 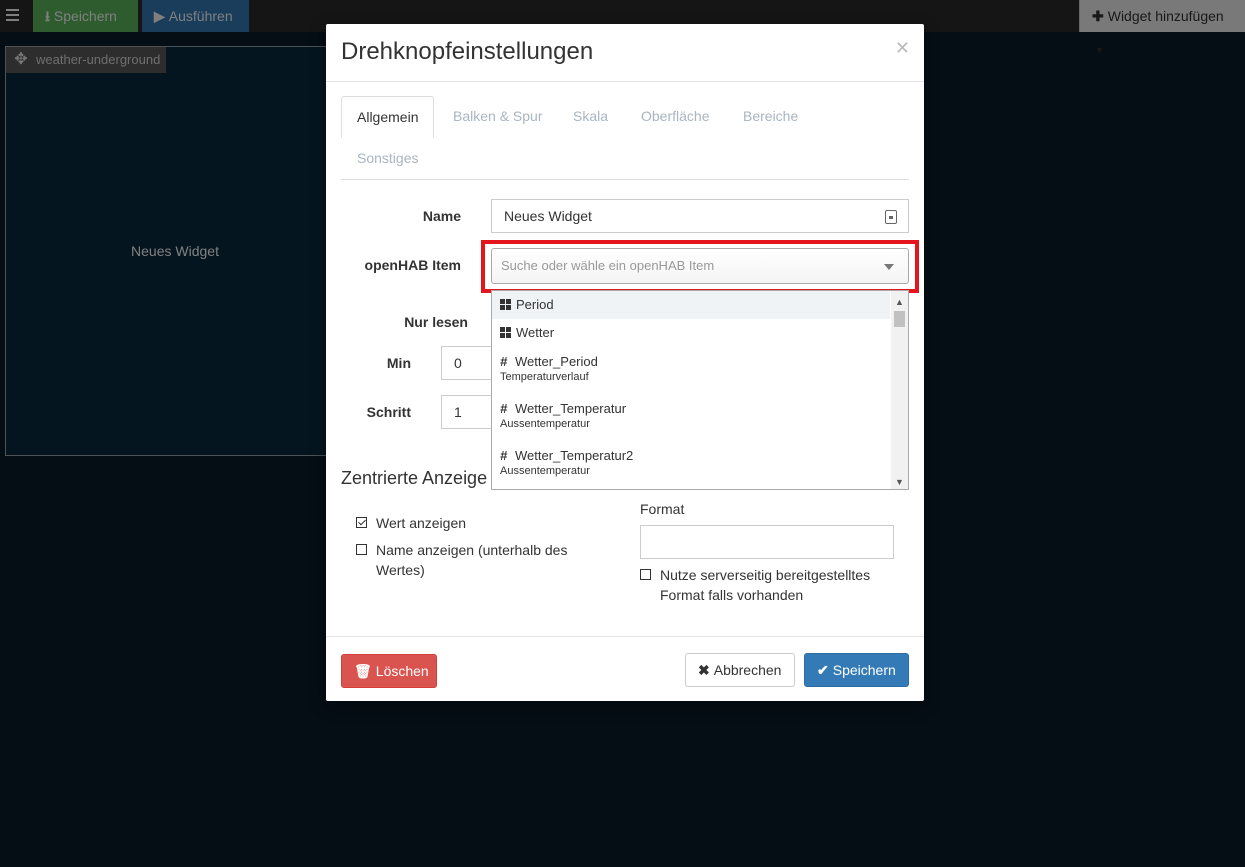 What do you see at coordinates (571, 408) in the screenshot?
I see `item-name: Wetter_Temperatur` at bounding box center [571, 408].